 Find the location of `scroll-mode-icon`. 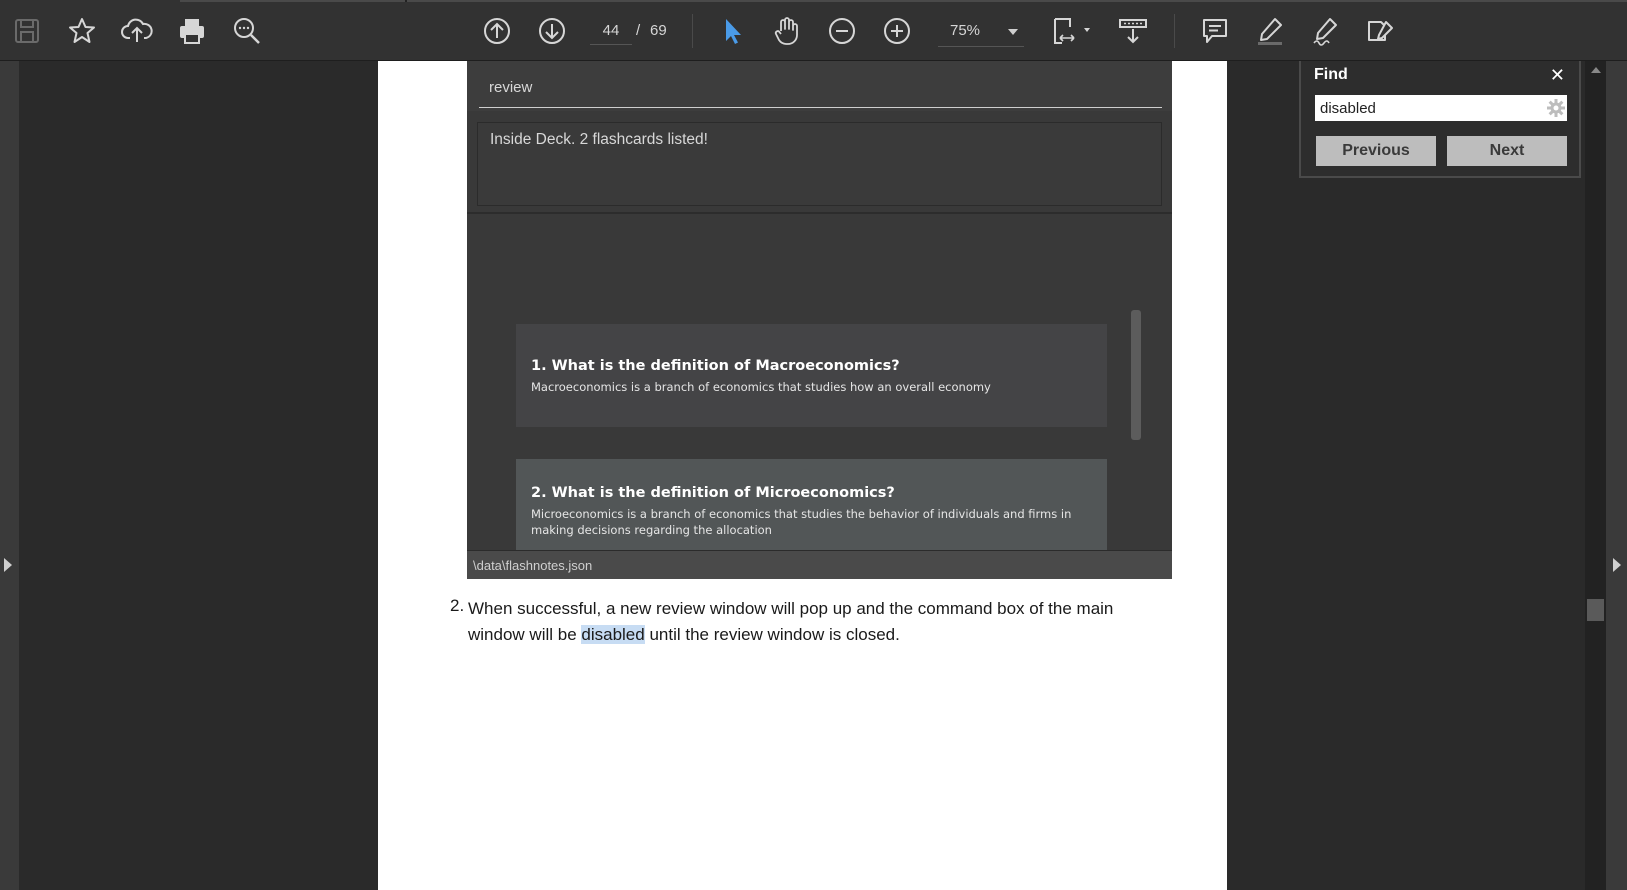

scroll-mode-icon is located at coordinates (1133, 31).